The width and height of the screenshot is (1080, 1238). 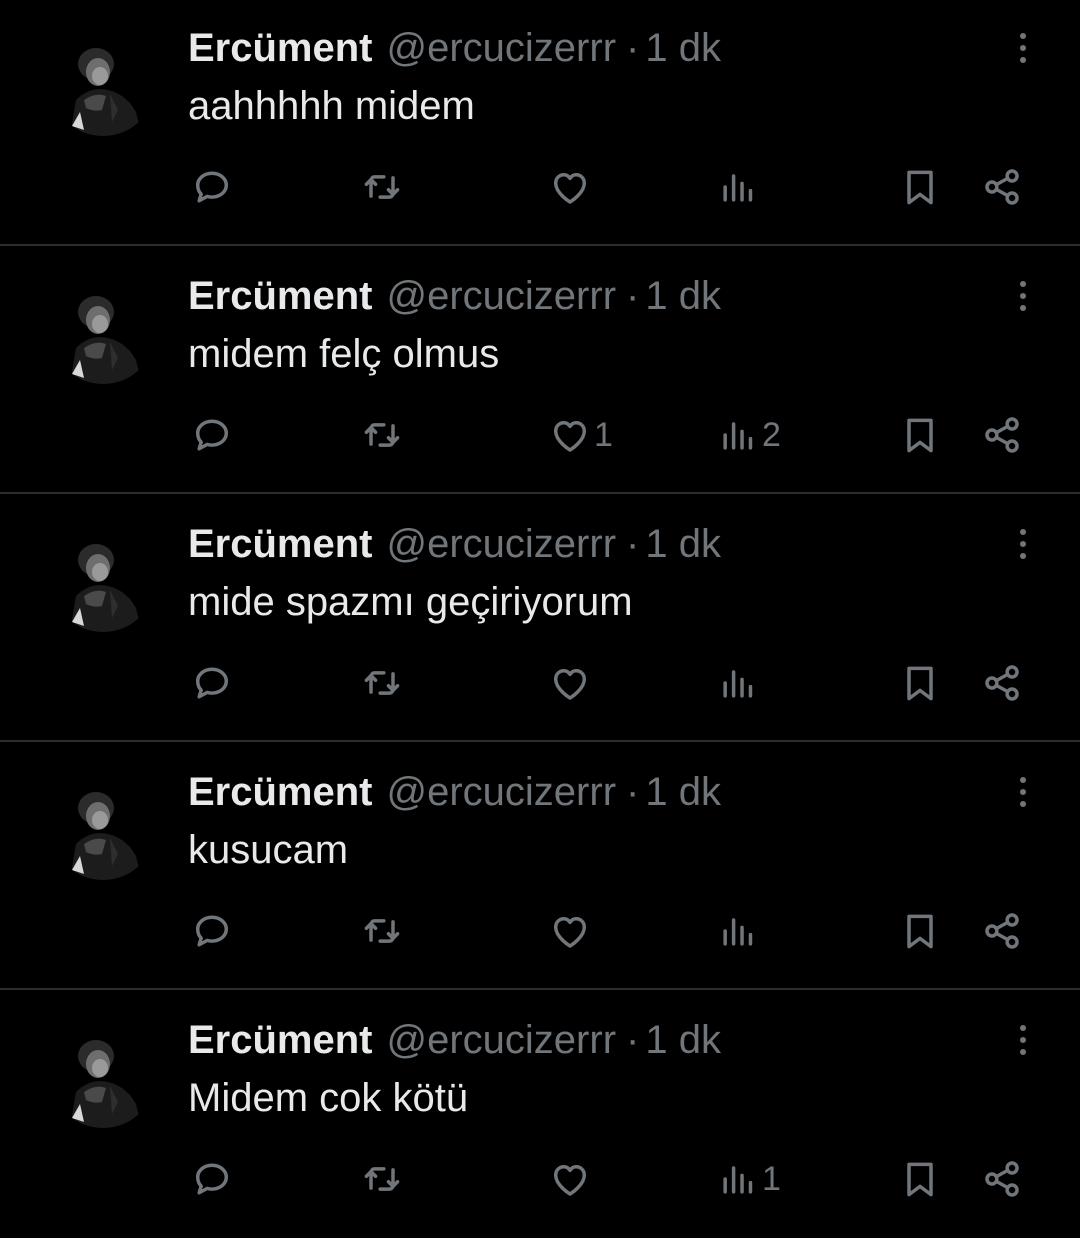 What do you see at coordinates (748, 435) in the screenshot?
I see `views-button: 2` at bounding box center [748, 435].